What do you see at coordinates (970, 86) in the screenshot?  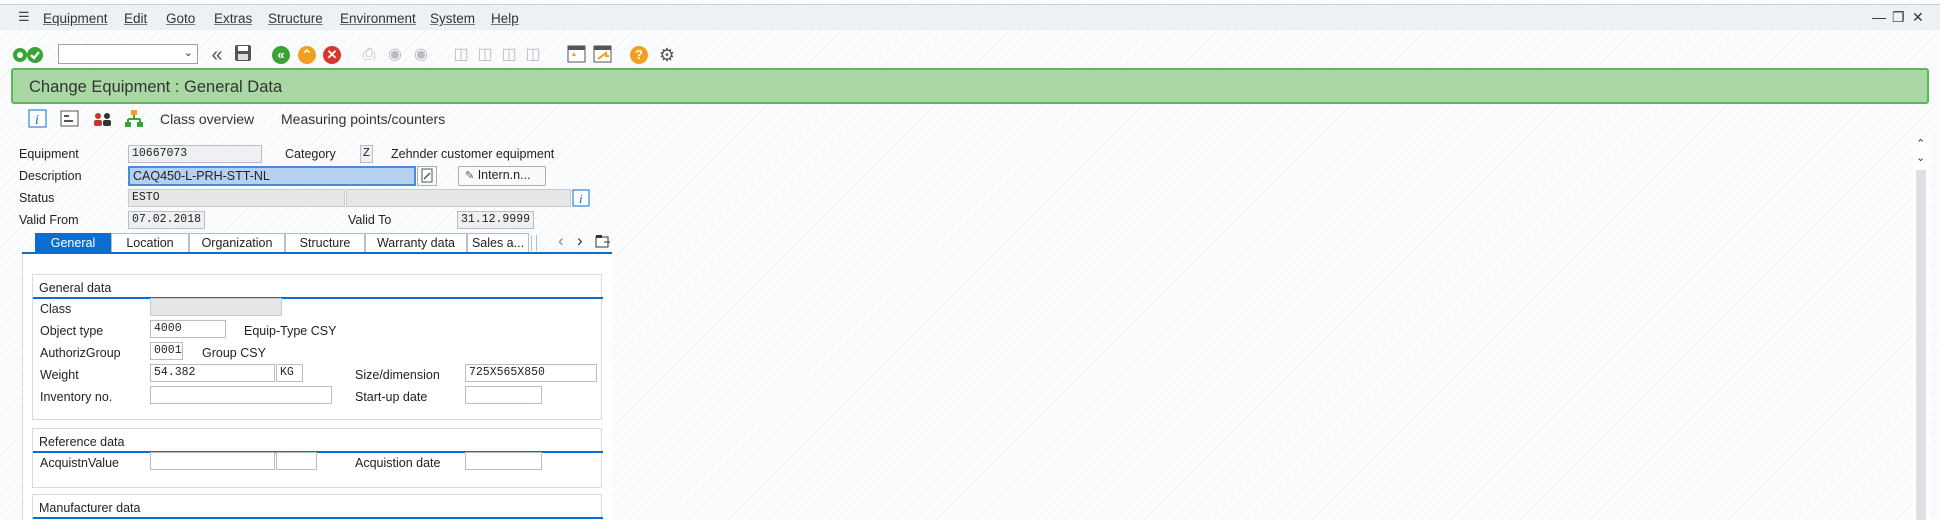 I see `screen-title-bar: Change Equipment : General Data` at bounding box center [970, 86].